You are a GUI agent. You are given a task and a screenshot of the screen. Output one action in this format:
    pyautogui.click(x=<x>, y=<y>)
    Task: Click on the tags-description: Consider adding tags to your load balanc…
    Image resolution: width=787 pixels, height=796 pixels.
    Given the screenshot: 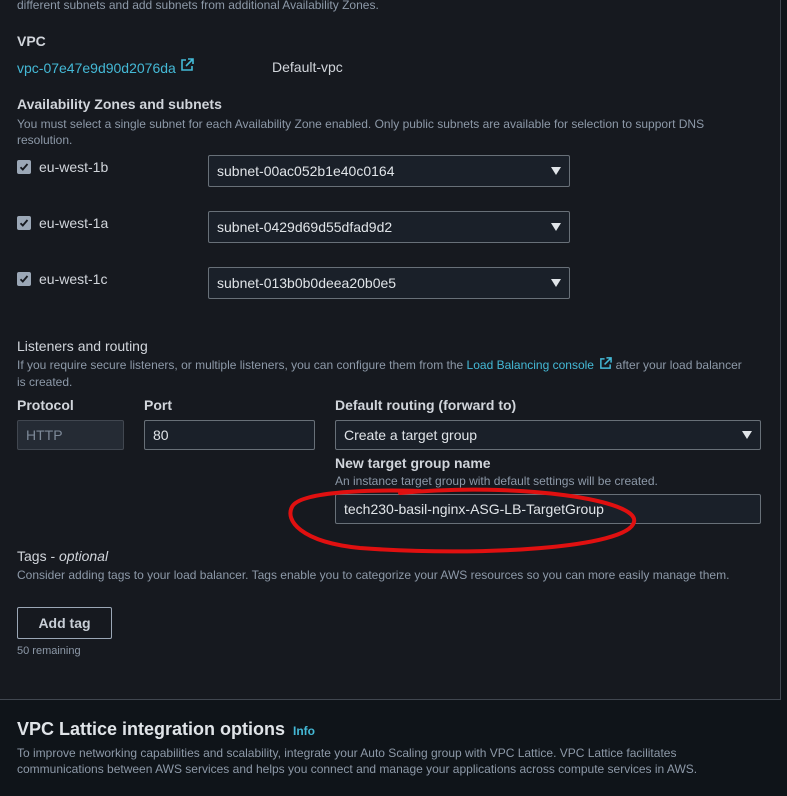 What is the action you would take?
    pyautogui.click(x=373, y=575)
    